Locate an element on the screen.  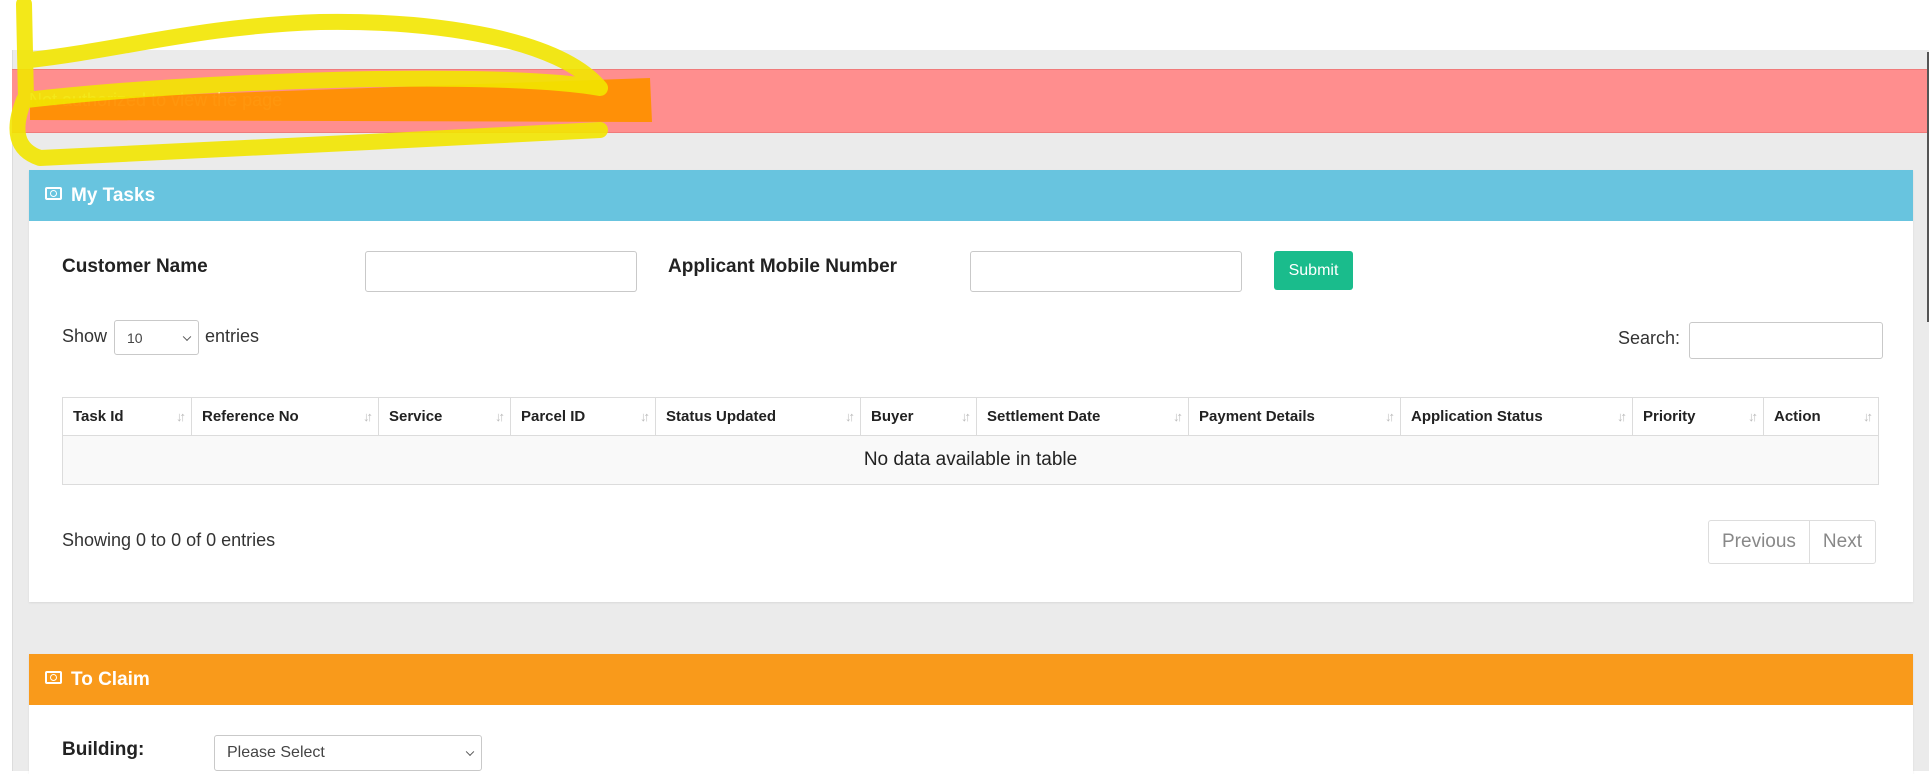
next-page-button: Next is located at coordinates (1841, 542).